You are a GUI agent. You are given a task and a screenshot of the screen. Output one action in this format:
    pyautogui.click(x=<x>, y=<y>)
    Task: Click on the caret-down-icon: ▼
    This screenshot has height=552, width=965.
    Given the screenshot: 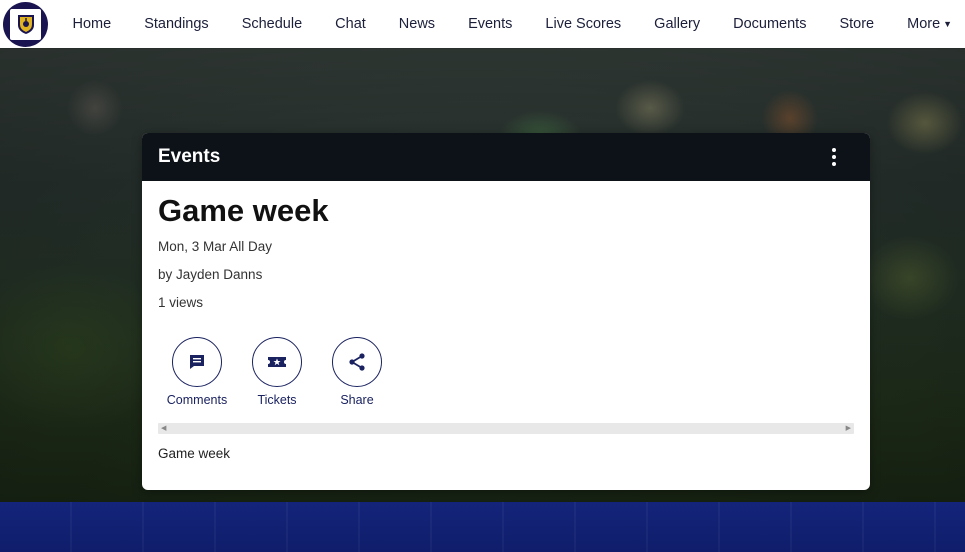 What is the action you would take?
    pyautogui.click(x=948, y=24)
    